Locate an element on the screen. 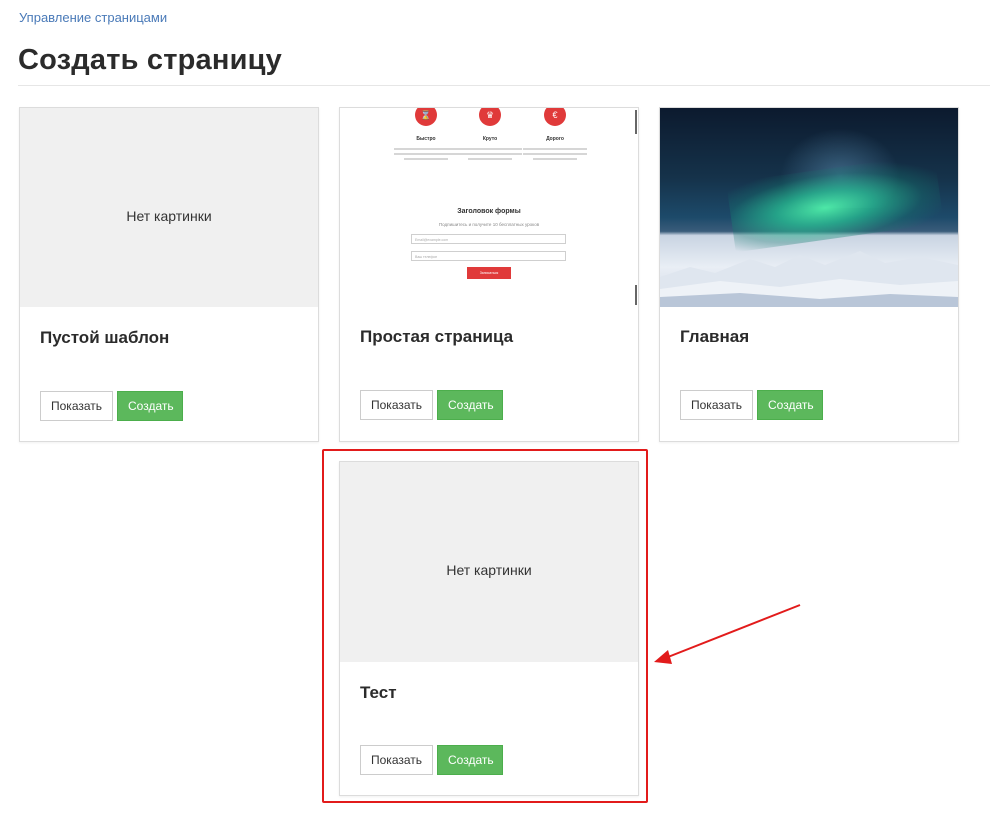 The image size is (992, 824). mountains-shape is located at coordinates (809, 279).